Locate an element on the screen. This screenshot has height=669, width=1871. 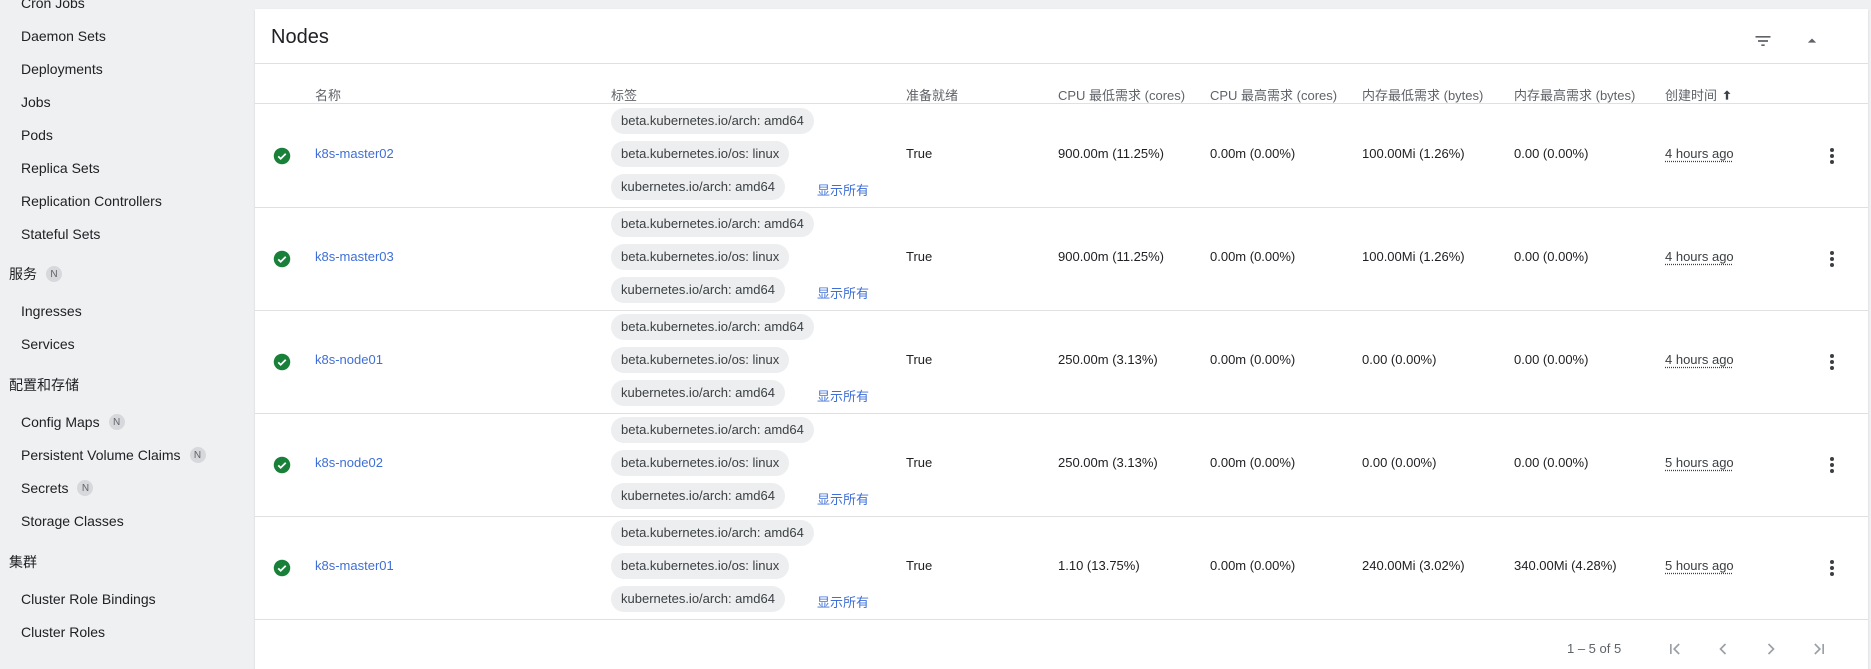
sidebar-item-pods: Pods is located at coordinates (37, 135).